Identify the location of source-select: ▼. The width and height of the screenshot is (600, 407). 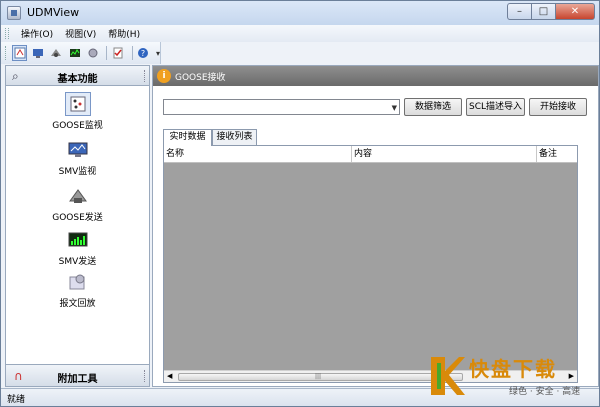
(281, 107).